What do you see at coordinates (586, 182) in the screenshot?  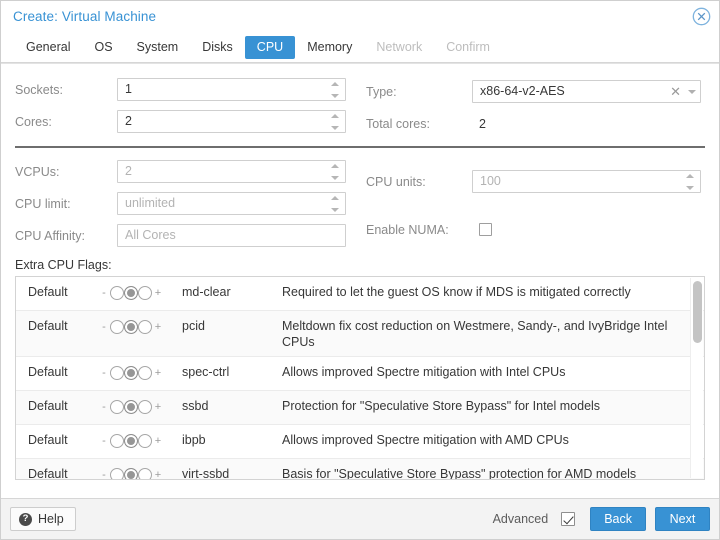 I see `cpu-units-input: 100` at bounding box center [586, 182].